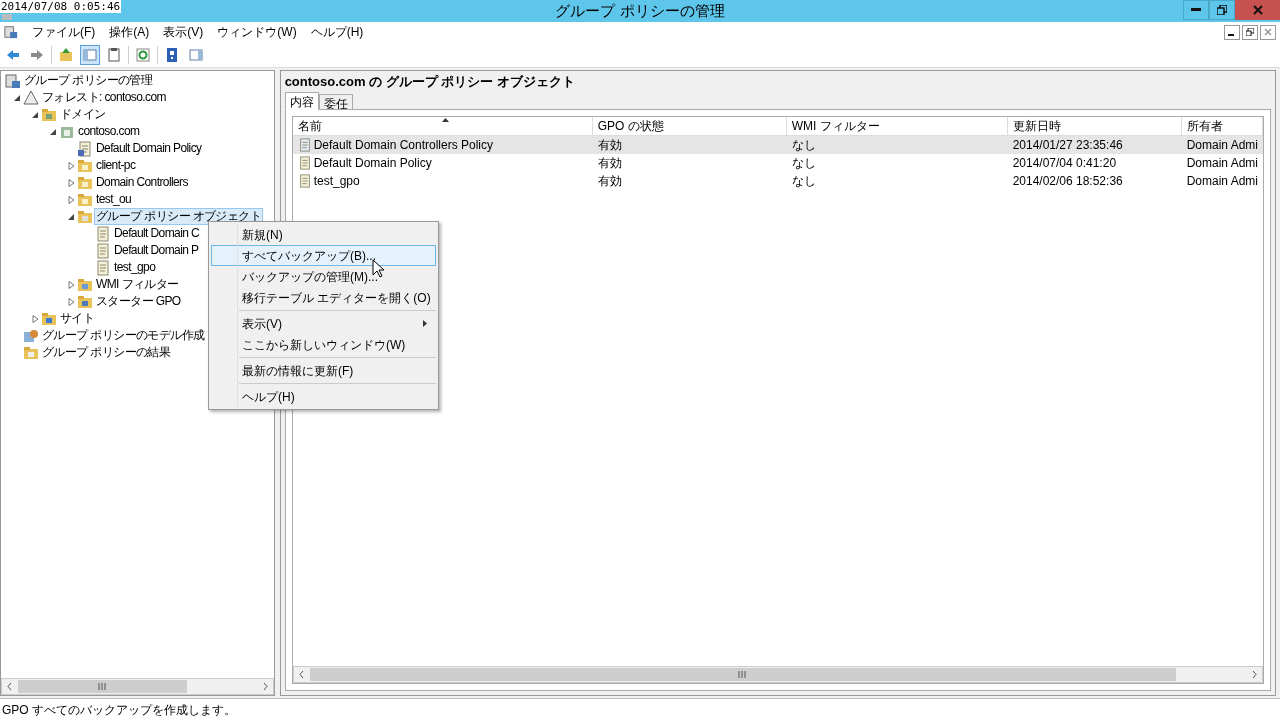  Describe the element at coordinates (123, 335) in the screenshot. I see `tree-item: グループ ポリシーのモデル作成` at that location.